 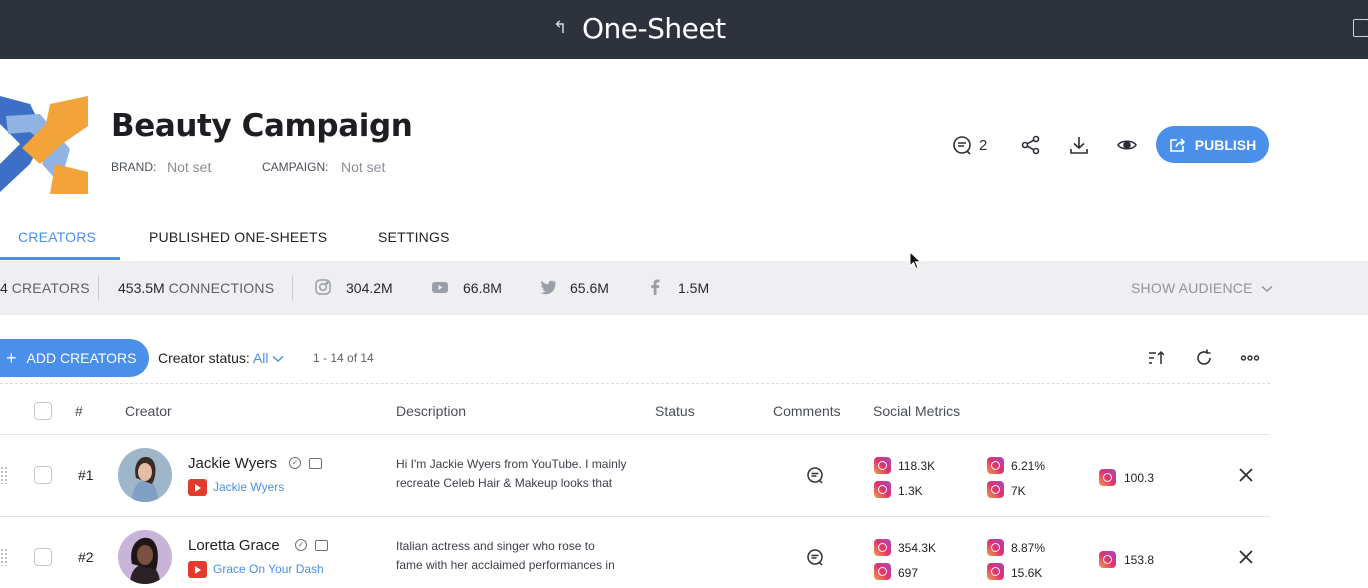 I want to click on back-icon: ↰, so click(x=560, y=28).